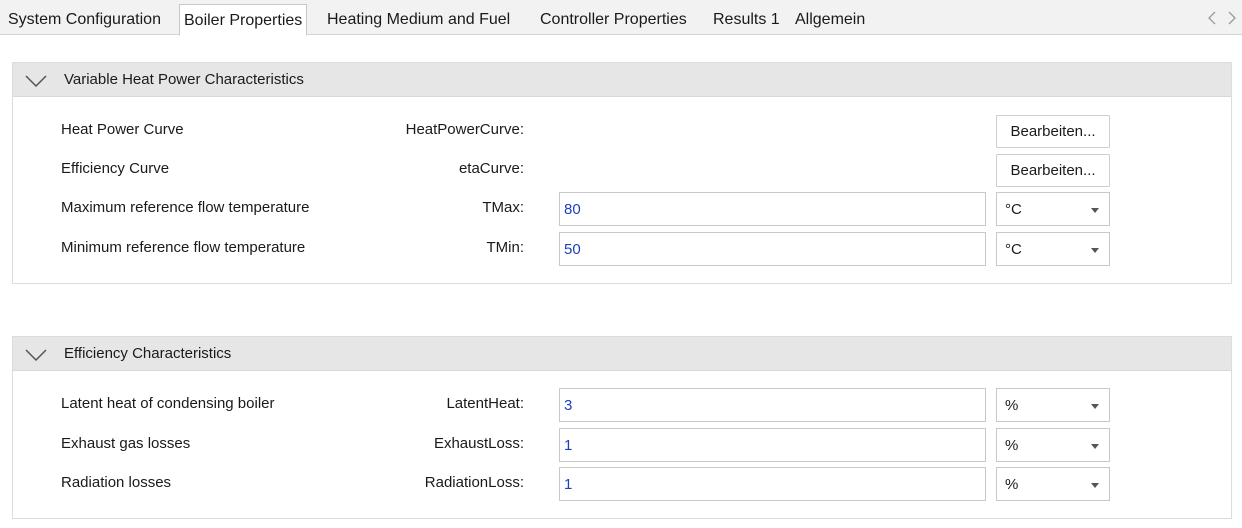 The image size is (1242, 528). Describe the element at coordinates (613, 19) in the screenshot. I see `tab-controller-properties: Controller Properties` at that location.